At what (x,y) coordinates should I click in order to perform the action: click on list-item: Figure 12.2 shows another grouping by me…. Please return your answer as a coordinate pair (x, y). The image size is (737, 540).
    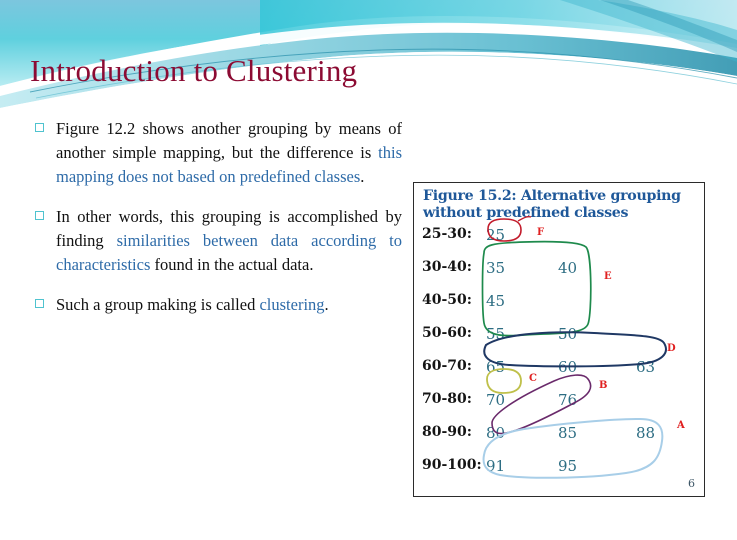
    Looking at the image, I should click on (218, 153).